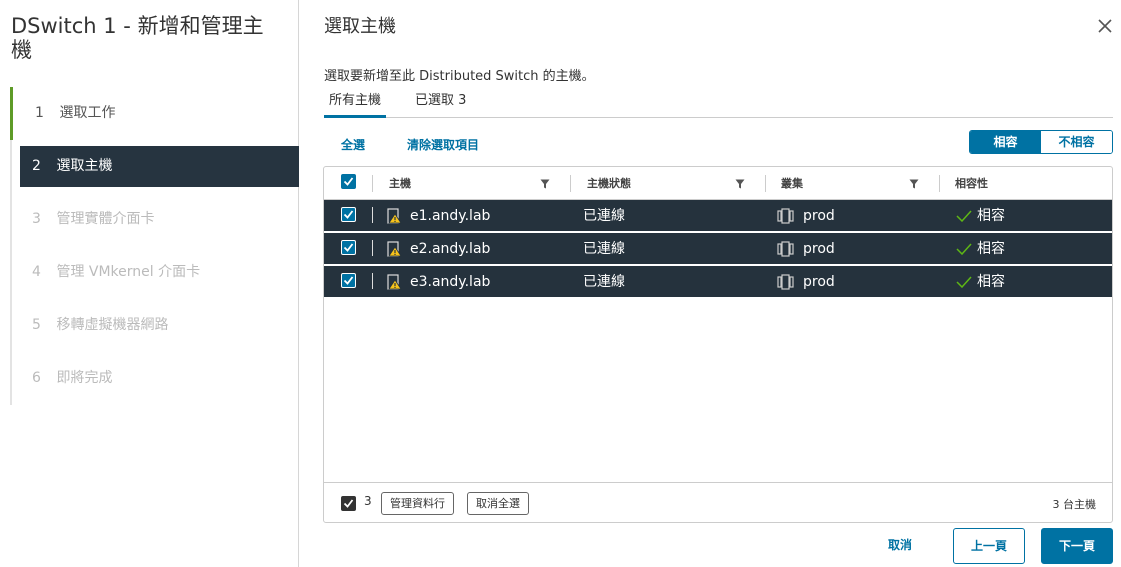 The image size is (1121, 567). Describe the element at coordinates (36, 378) in the screenshot. I see `step-number: 6` at that location.